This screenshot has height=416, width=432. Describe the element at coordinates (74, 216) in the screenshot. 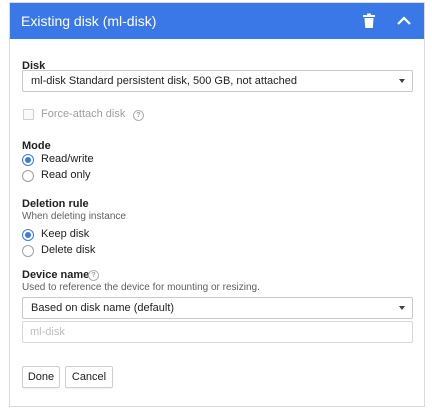

I see `deletion-rule-hint: When deleting instance` at that location.